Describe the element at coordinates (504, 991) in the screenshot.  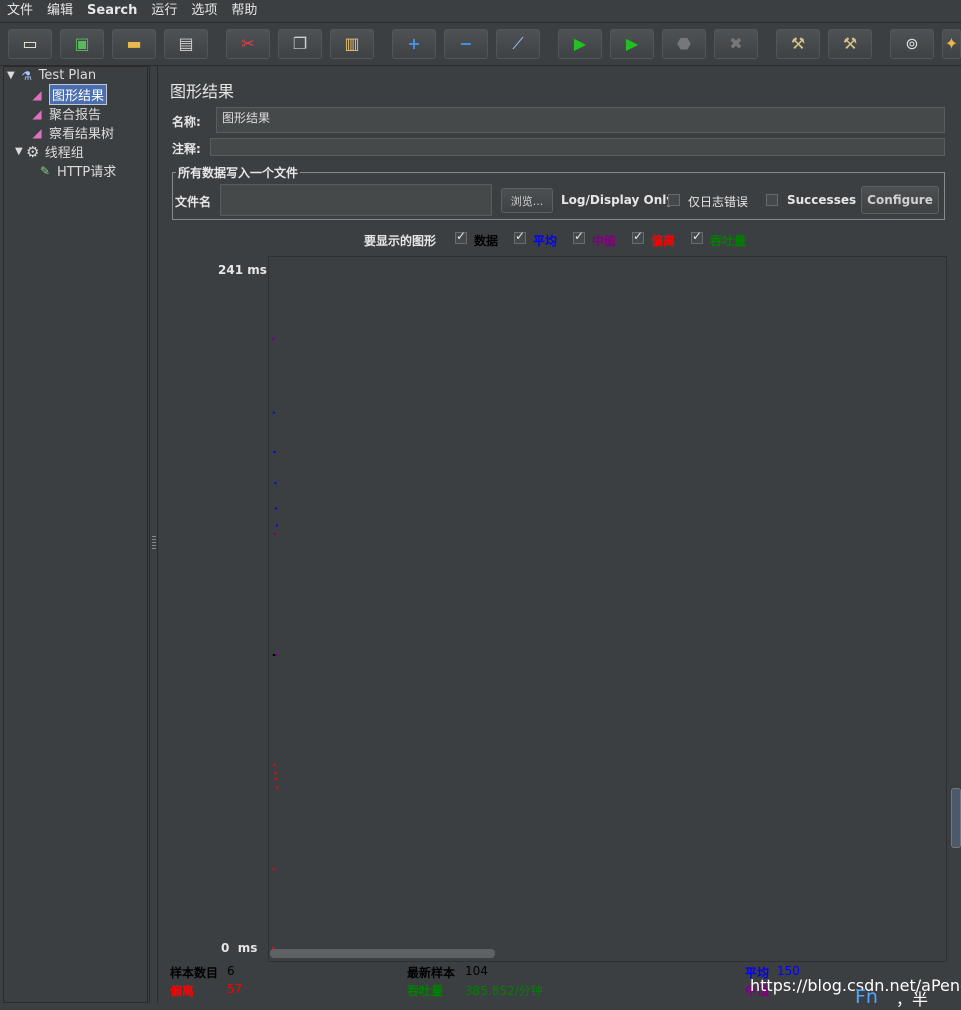
I see `throughput-value: 385.852/分钟` at that location.